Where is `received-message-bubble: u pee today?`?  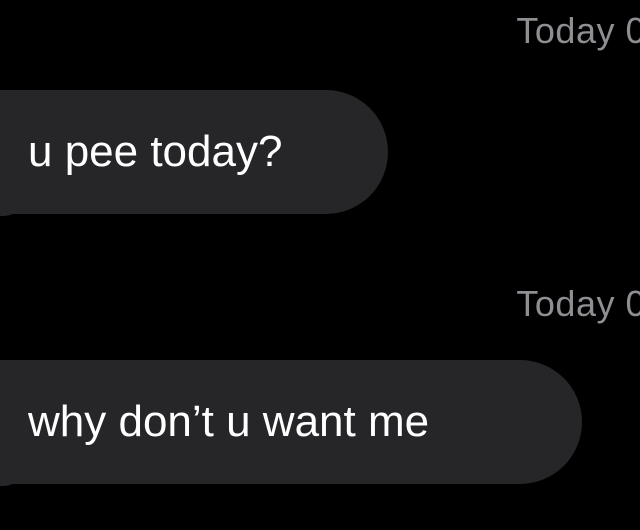
received-message-bubble: u pee today? is located at coordinates (194, 152).